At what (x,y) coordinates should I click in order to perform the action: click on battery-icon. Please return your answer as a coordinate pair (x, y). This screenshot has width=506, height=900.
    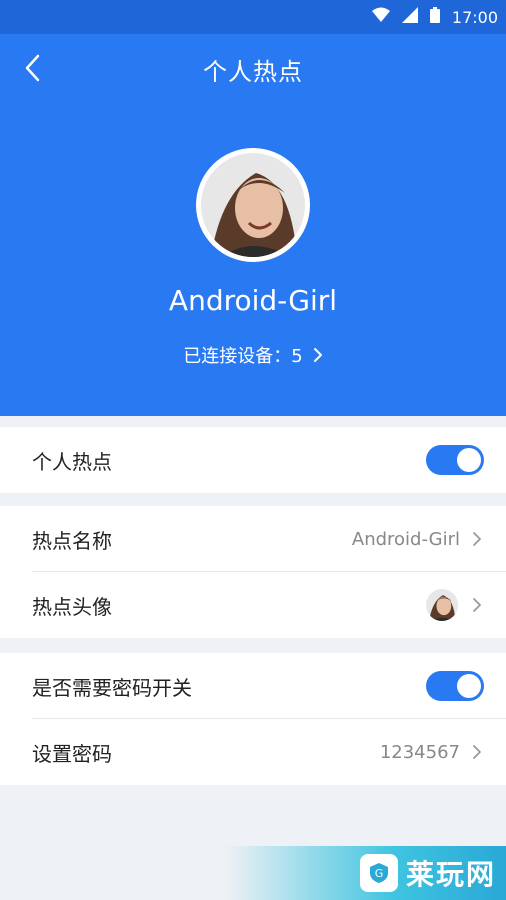
    Looking at the image, I should click on (434, 17).